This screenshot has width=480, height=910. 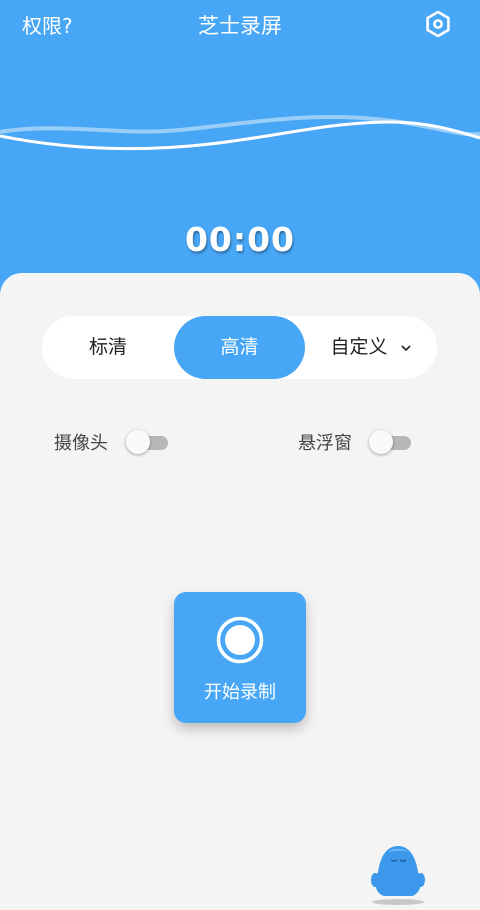 What do you see at coordinates (381, 442) in the screenshot?
I see `floating-window-switch-thumb` at bounding box center [381, 442].